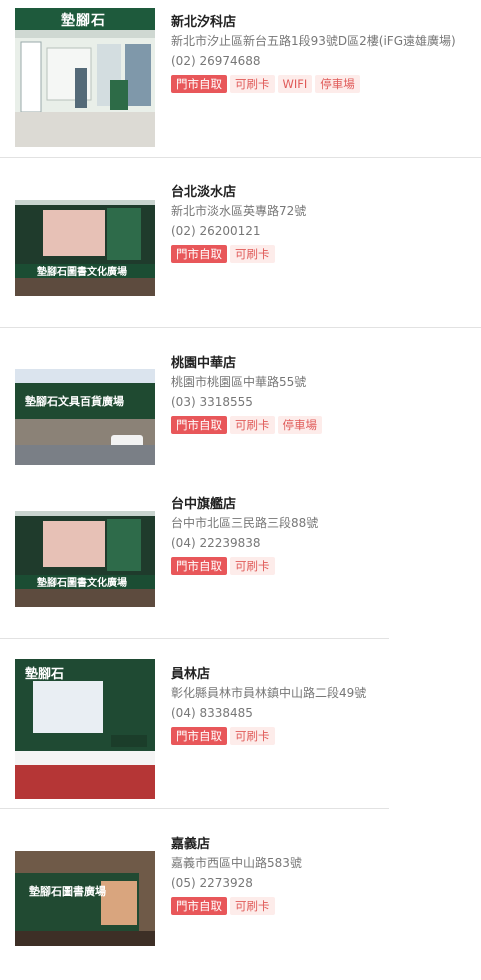  Describe the element at coordinates (74, 401) in the screenshot. I see `photo-sign-text: 墊腳石文具百貨廣場` at that location.